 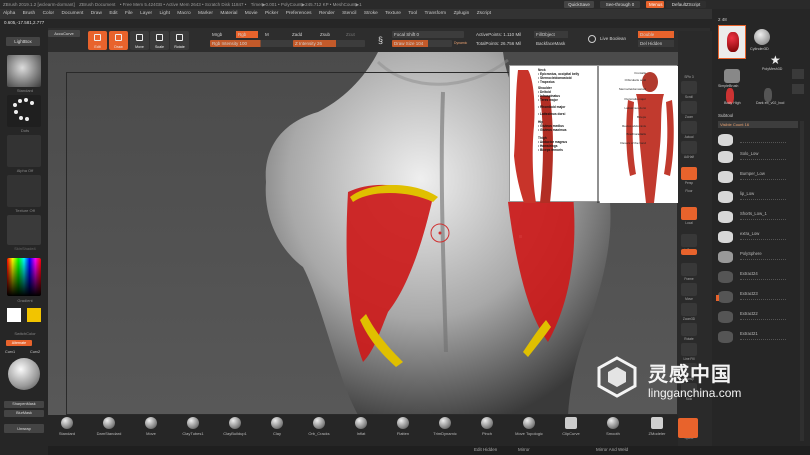 What do you see at coordinates (67, 430) in the screenshot?
I see `brush-standard: Standard` at bounding box center [67, 430].